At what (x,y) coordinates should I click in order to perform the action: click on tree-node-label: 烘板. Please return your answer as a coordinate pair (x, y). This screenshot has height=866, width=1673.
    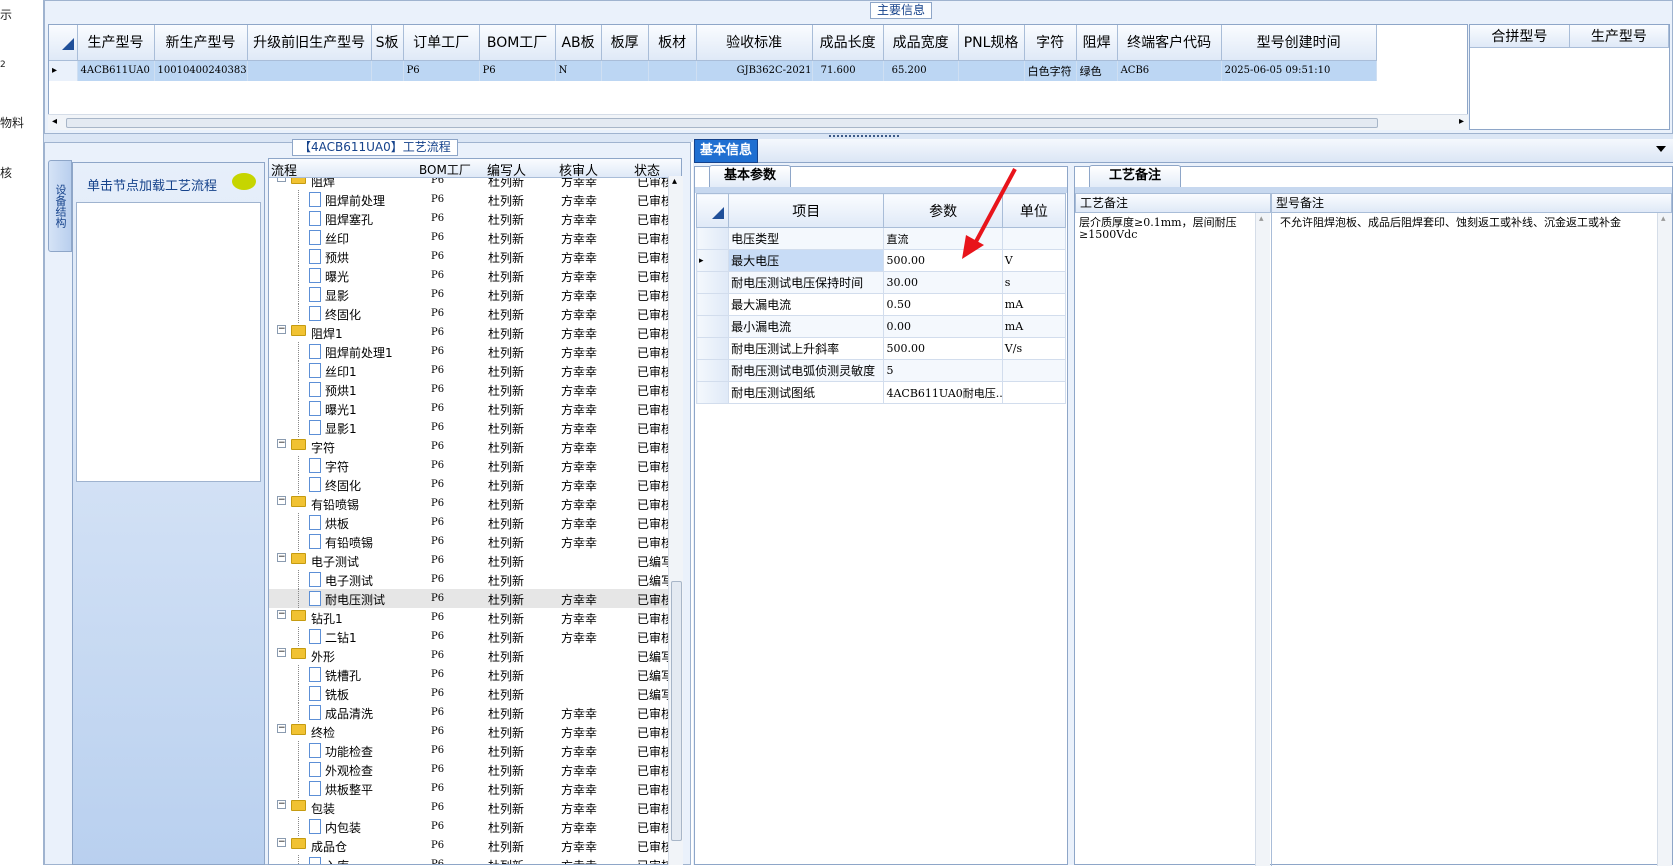
    Looking at the image, I should click on (337, 523).